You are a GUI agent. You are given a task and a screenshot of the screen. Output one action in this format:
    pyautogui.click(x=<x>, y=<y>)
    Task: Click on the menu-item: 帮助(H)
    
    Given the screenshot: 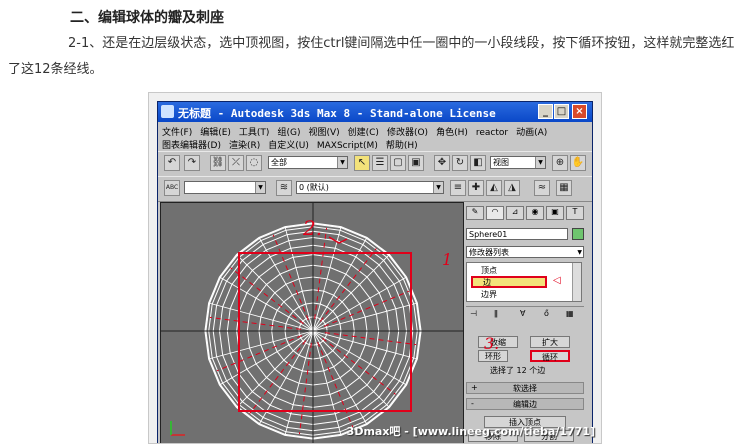 What is the action you would take?
    pyautogui.click(x=402, y=146)
    